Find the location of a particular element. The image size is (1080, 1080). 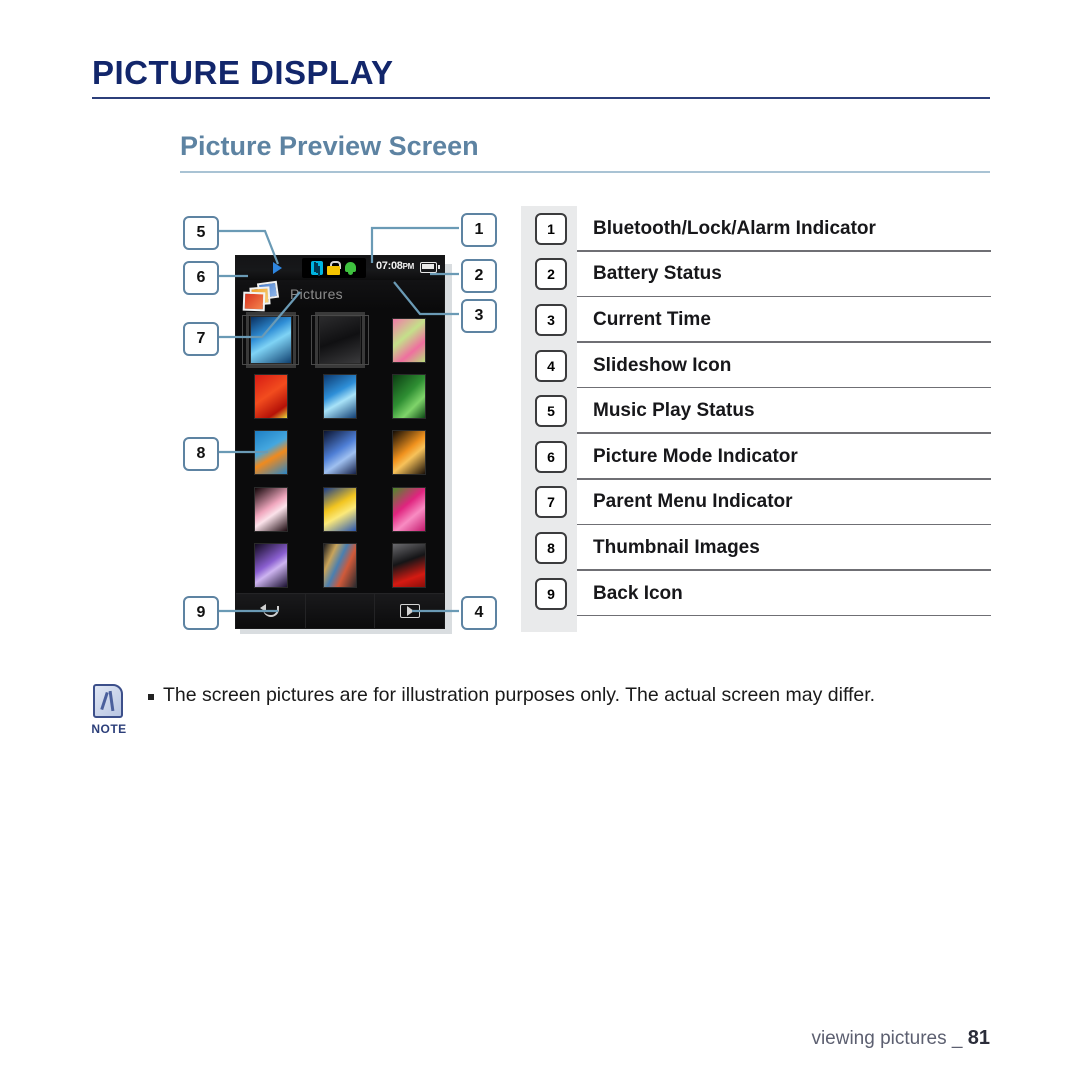

callout-2-number: 2 is located at coordinates (479, 275).